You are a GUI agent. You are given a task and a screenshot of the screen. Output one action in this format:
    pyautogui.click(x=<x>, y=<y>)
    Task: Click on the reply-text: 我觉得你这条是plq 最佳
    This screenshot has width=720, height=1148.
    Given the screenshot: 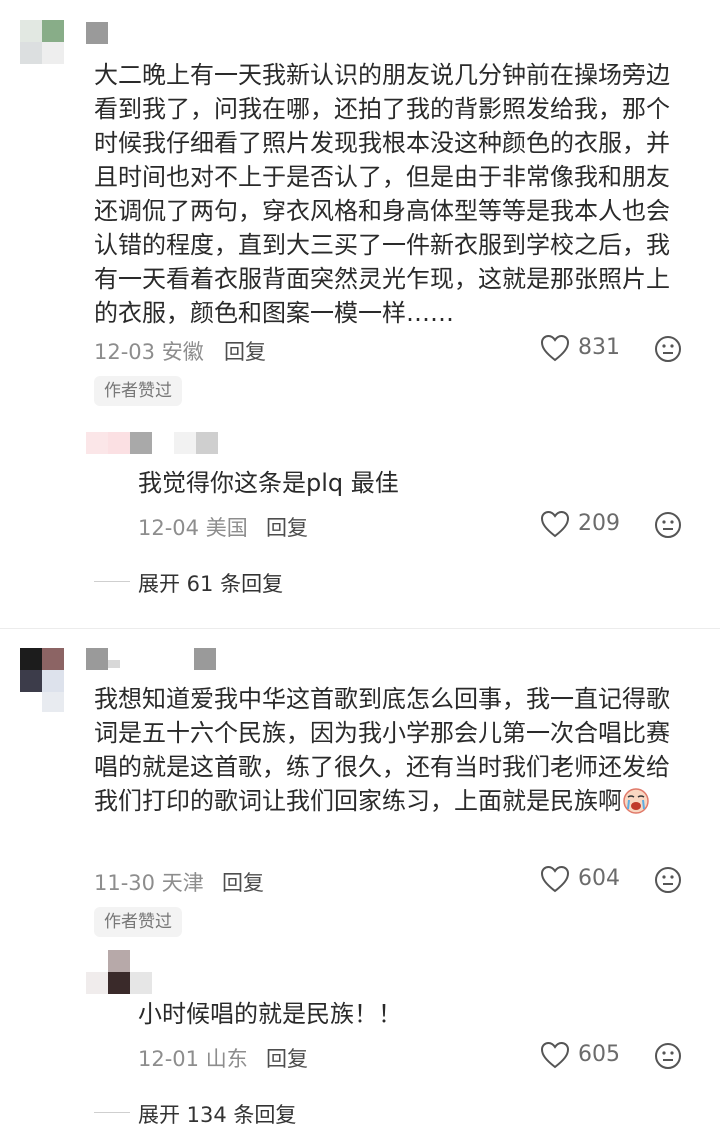 What is the action you would take?
    pyautogui.click(x=268, y=483)
    